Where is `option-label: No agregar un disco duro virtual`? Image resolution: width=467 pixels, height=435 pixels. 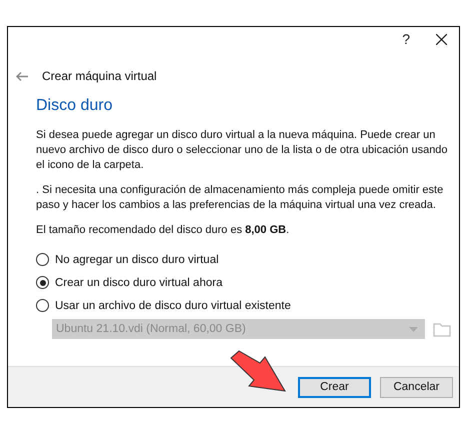
option-label: No agregar un disco duro virtual is located at coordinates (137, 260).